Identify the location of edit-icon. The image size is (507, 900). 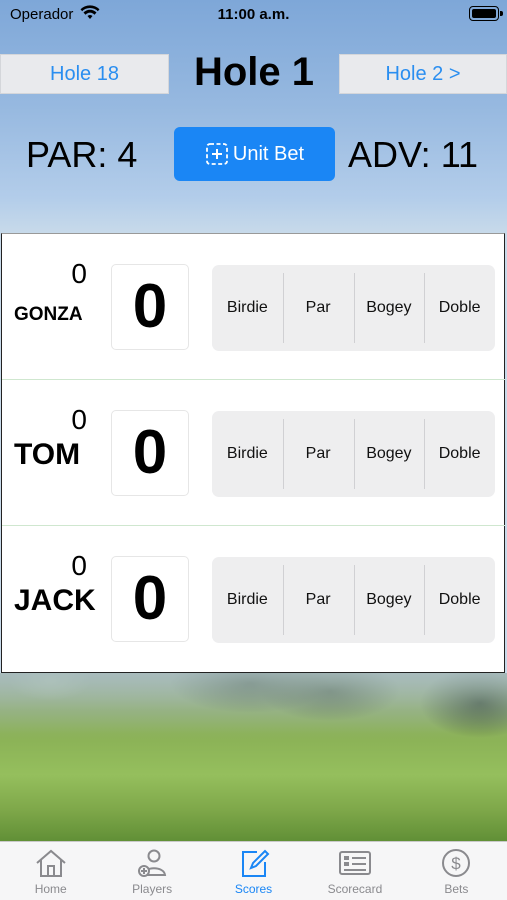
(255, 863).